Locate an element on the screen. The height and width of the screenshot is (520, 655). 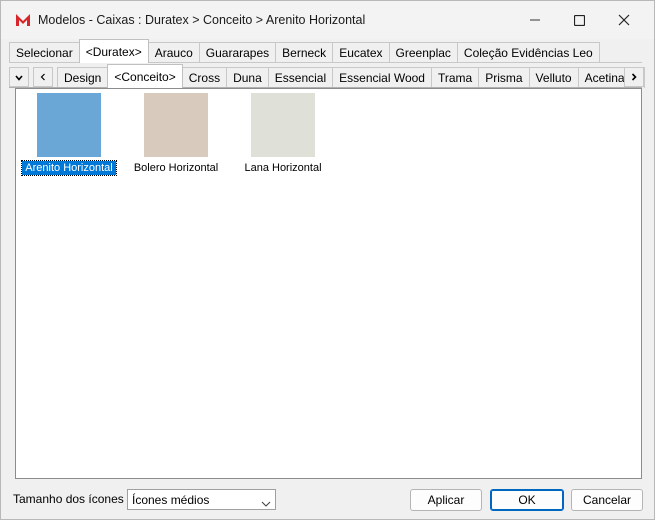
tab-label: Selecionar is located at coordinates (44, 53).